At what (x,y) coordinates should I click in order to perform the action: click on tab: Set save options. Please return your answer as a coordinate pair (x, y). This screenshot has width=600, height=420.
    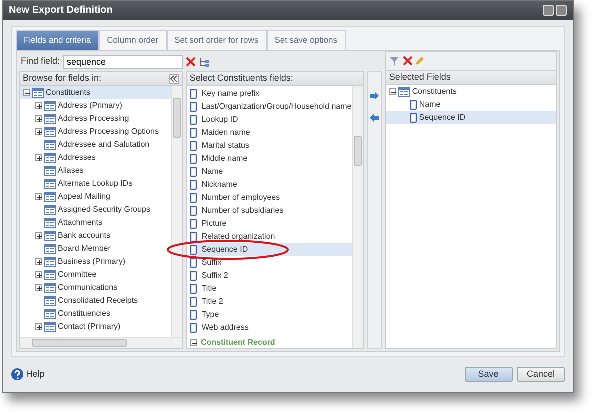
    Looking at the image, I should click on (306, 40).